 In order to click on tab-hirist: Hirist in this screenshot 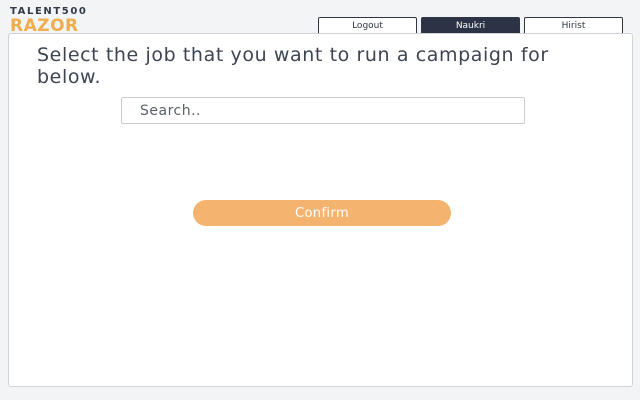, I will do `click(573, 25)`.